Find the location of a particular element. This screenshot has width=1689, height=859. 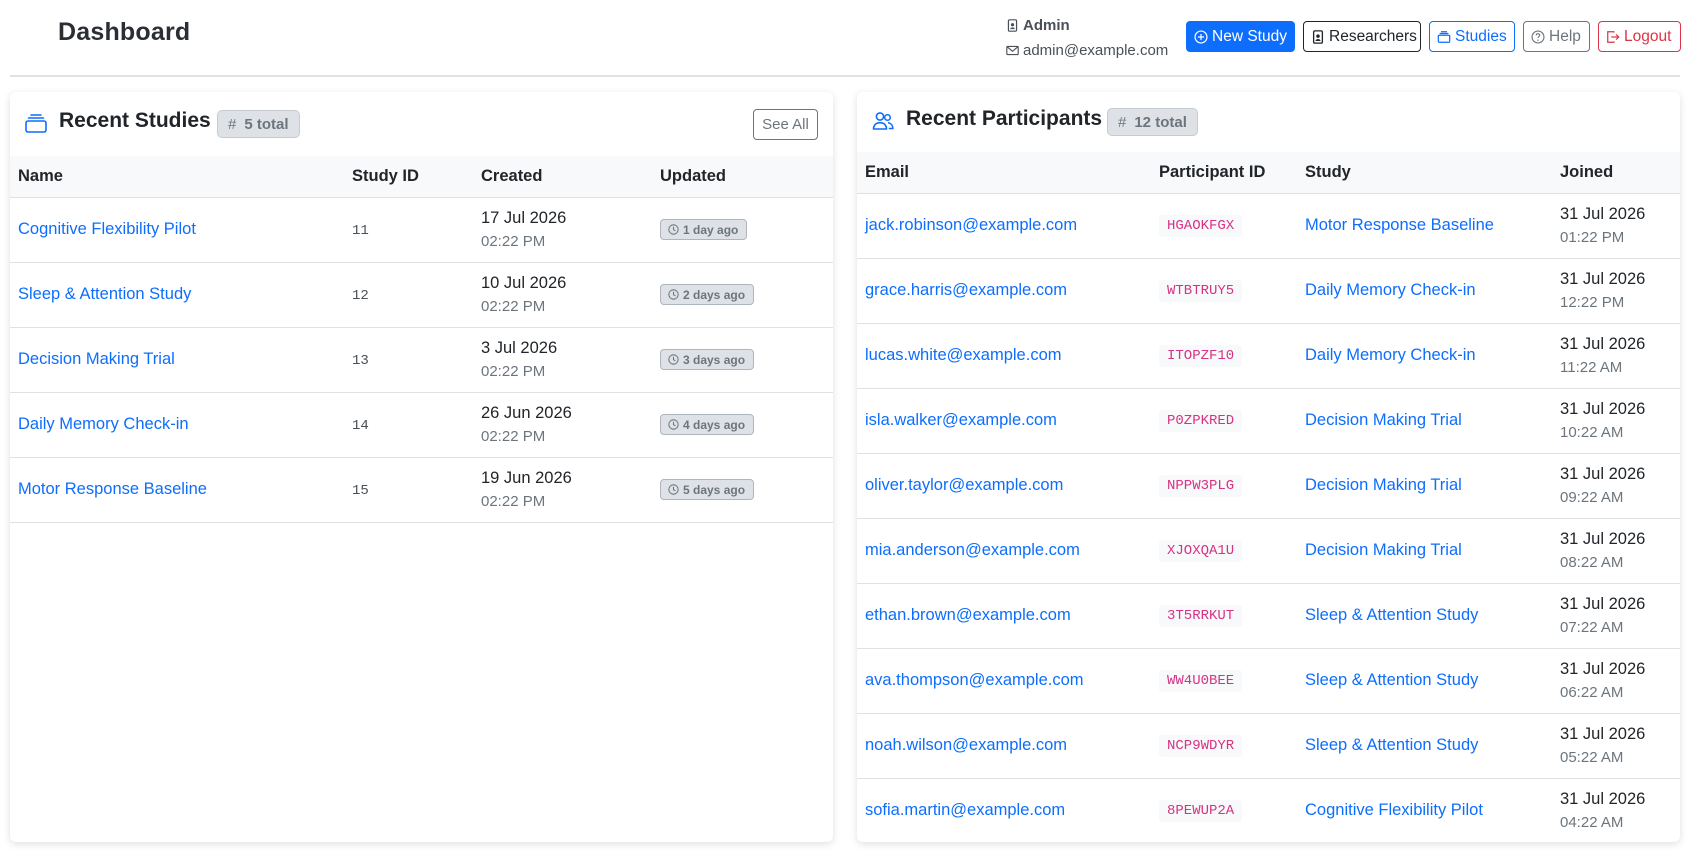

studies-button: Studies is located at coordinates (1472, 36).